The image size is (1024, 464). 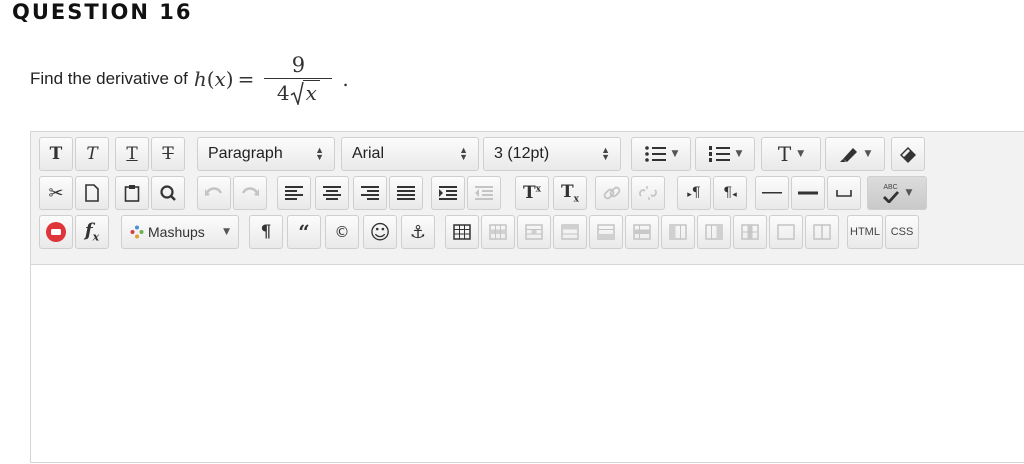 I want to click on function-name: h, so click(x=200, y=79).